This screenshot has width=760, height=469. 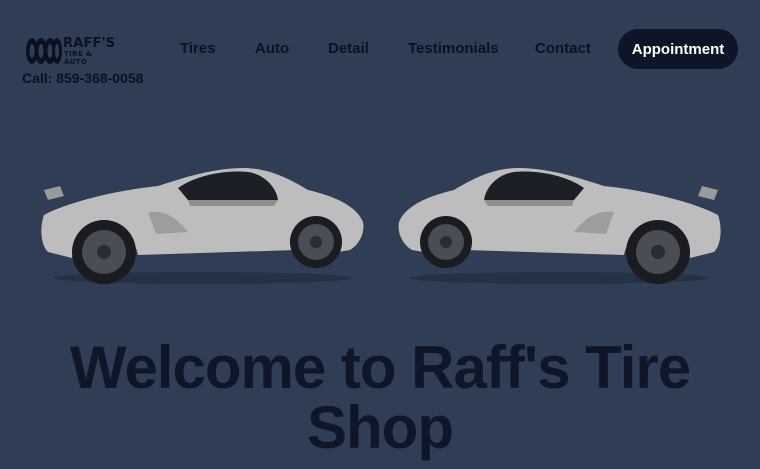 What do you see at coordinates (272, 48) in the screenshot?
I see `nav-link-auto: Auto` at bounding box center [272, 48].